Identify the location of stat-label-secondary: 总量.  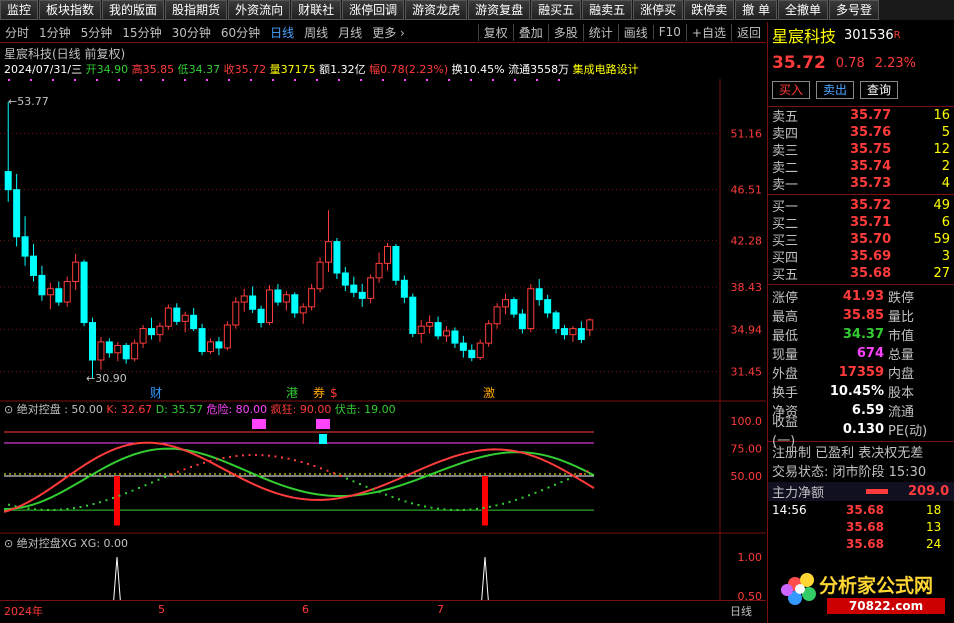
(901, 355).